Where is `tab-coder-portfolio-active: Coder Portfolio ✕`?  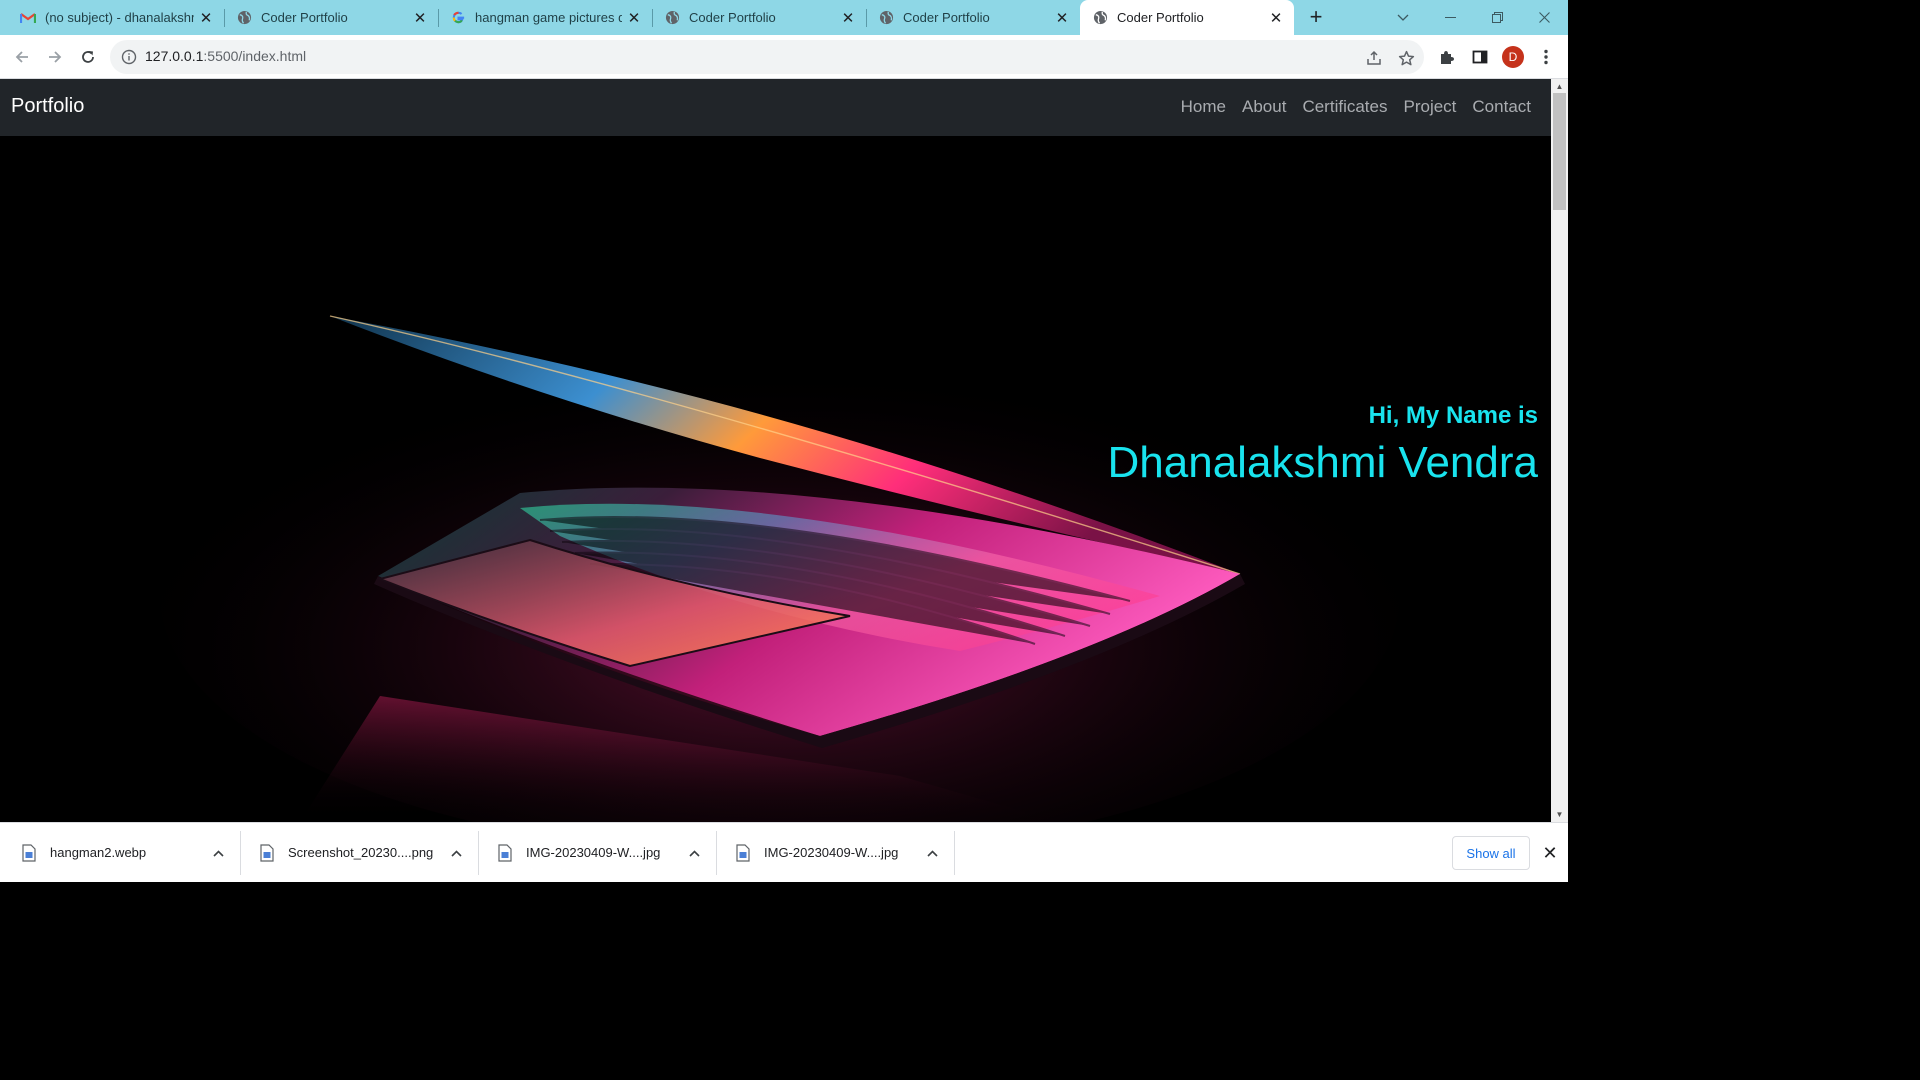
tab-coder-portfolio-active: Coder Portfolio ✕ is located at coordinates (1187, 17).